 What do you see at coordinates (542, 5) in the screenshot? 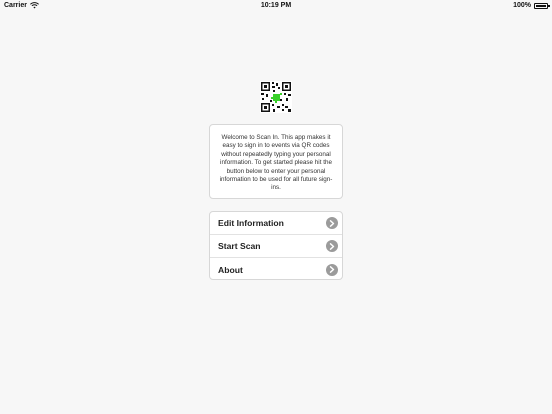
I see `battery-icon` at bounding box center [542, 5].